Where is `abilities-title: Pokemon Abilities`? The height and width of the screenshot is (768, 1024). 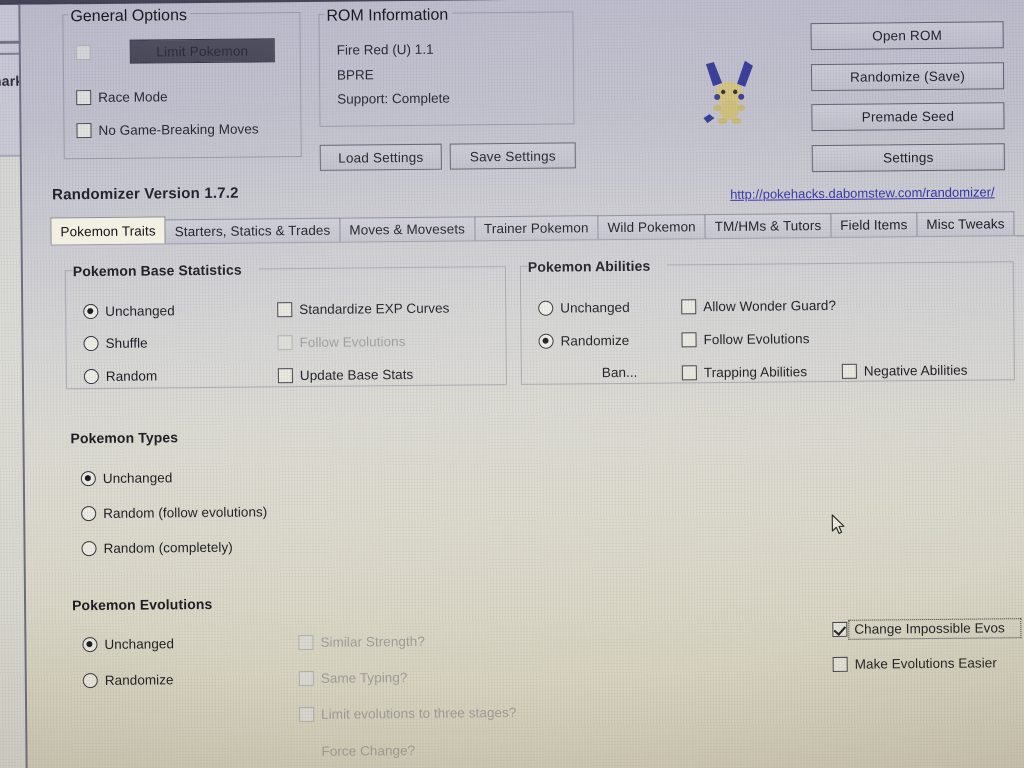 abilities-title: Pokemon Abilities is located at coordinates (589, 266).